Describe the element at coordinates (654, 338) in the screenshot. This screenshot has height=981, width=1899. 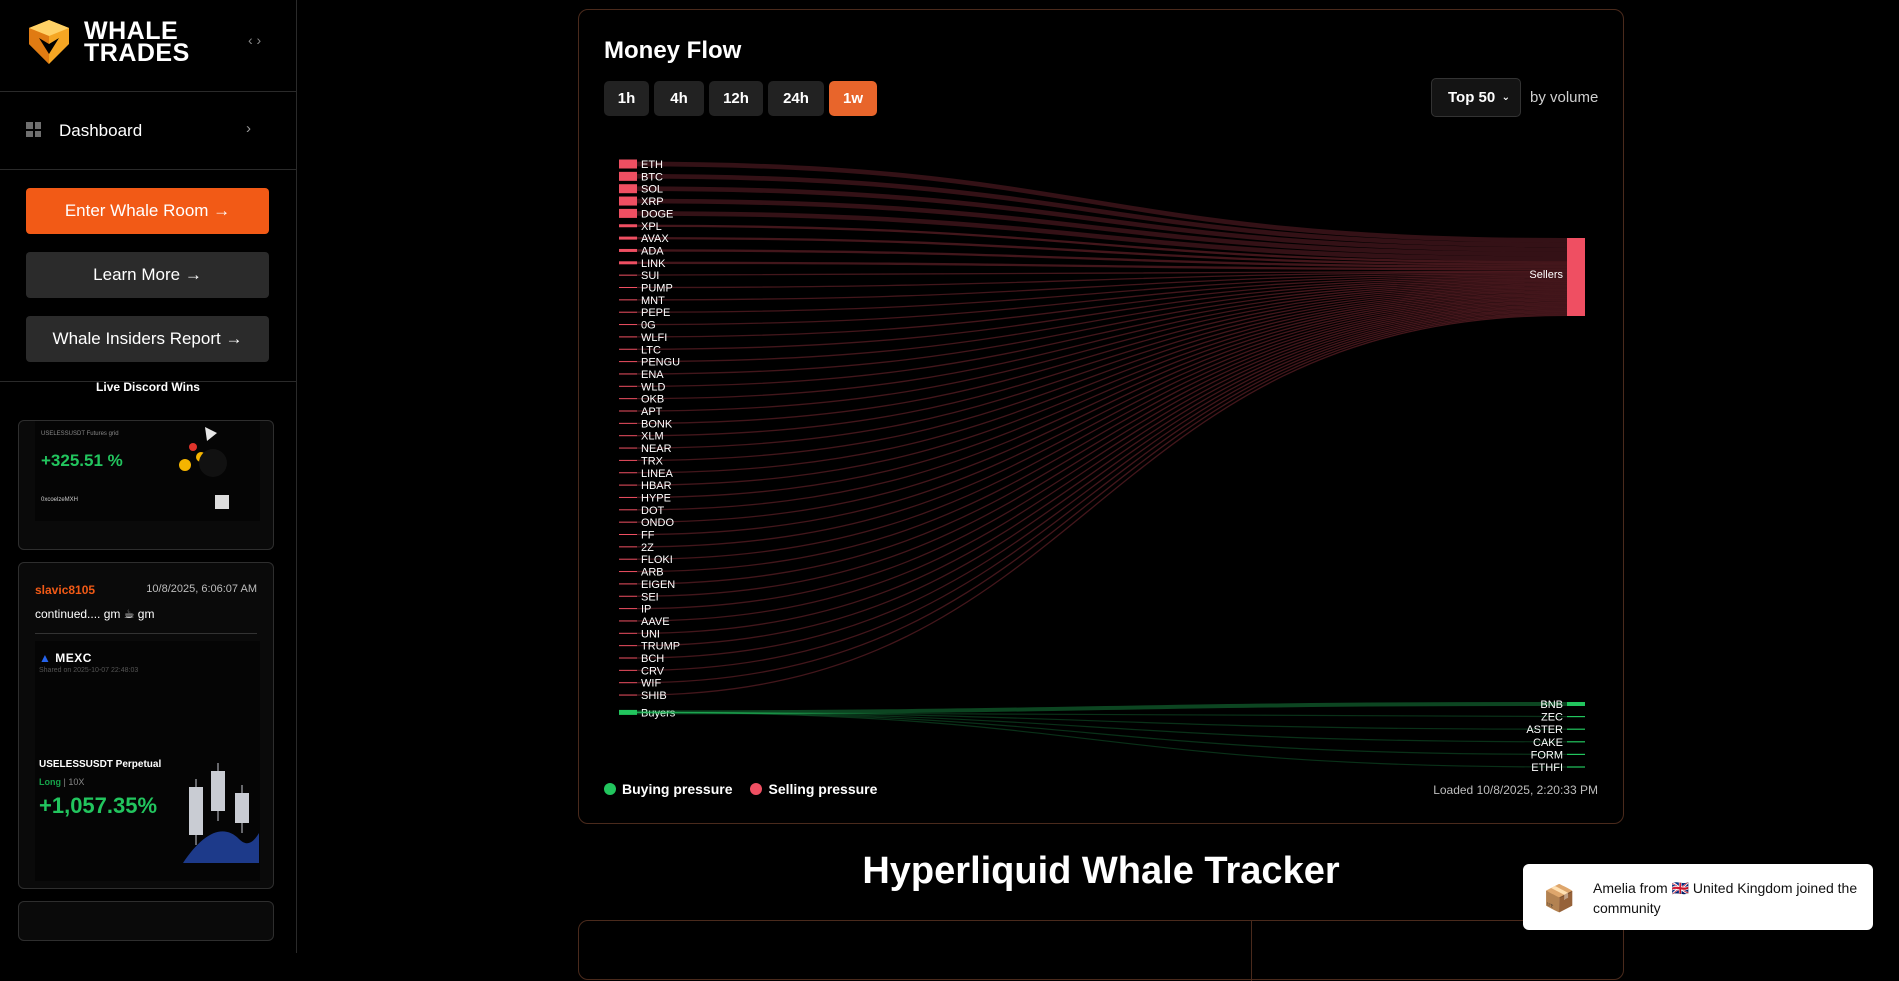
I see `source-label-wlfi: WLFI` at that location.